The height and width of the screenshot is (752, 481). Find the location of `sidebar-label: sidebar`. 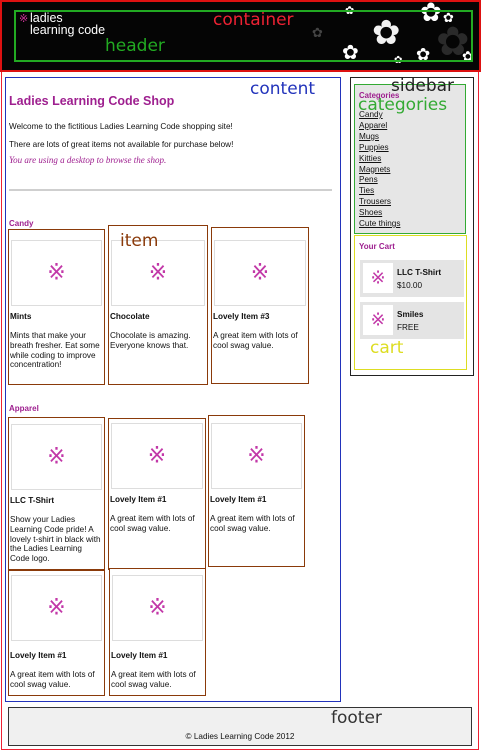

sidebar-label: sidebar is located at coordinates (423, 86).